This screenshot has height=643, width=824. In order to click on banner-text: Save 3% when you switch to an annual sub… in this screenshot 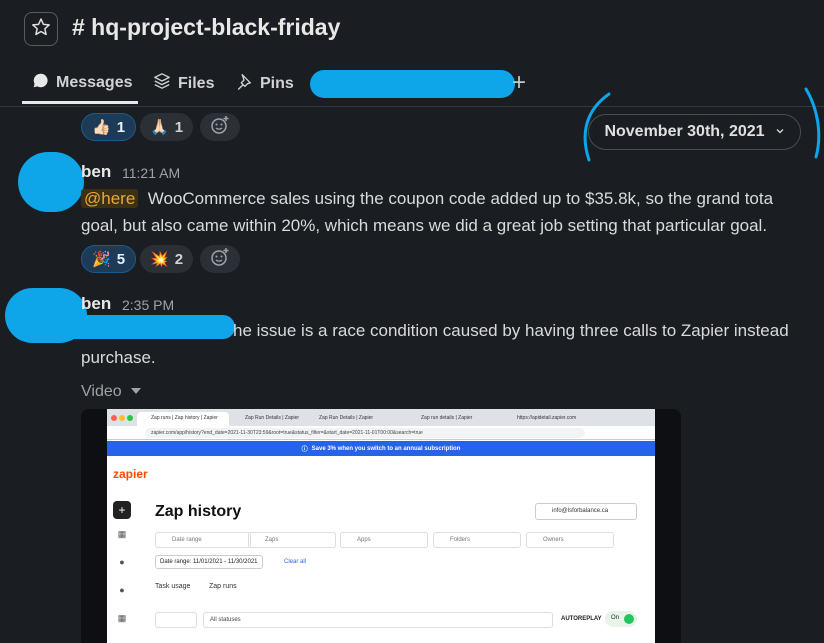, I will do `click(386, 448)`.